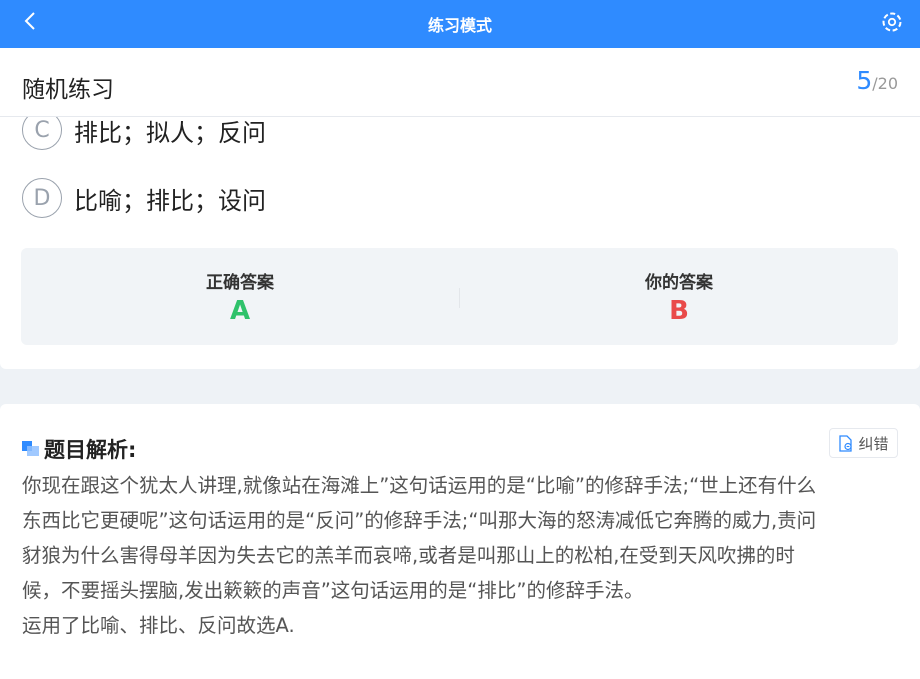  I want to click on practice-header: 随机练习 5/20, so click(460, 82).